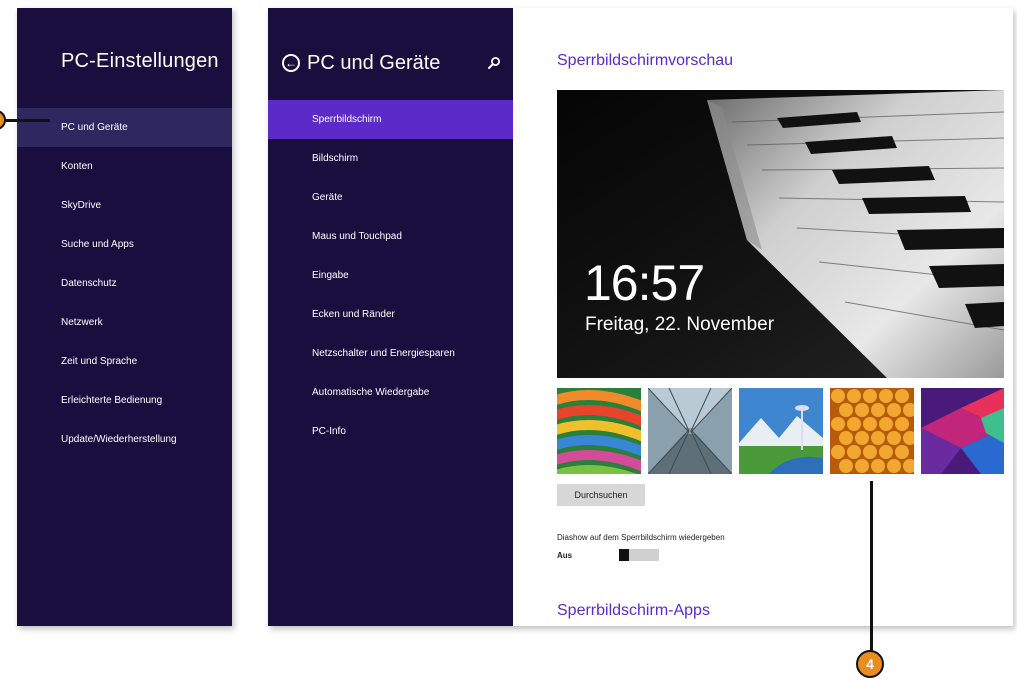  What do you see at coordinates (601, 495) in the screenshot?
I see `browse-button: Durchsuchen` at bounding box center [601, 495].